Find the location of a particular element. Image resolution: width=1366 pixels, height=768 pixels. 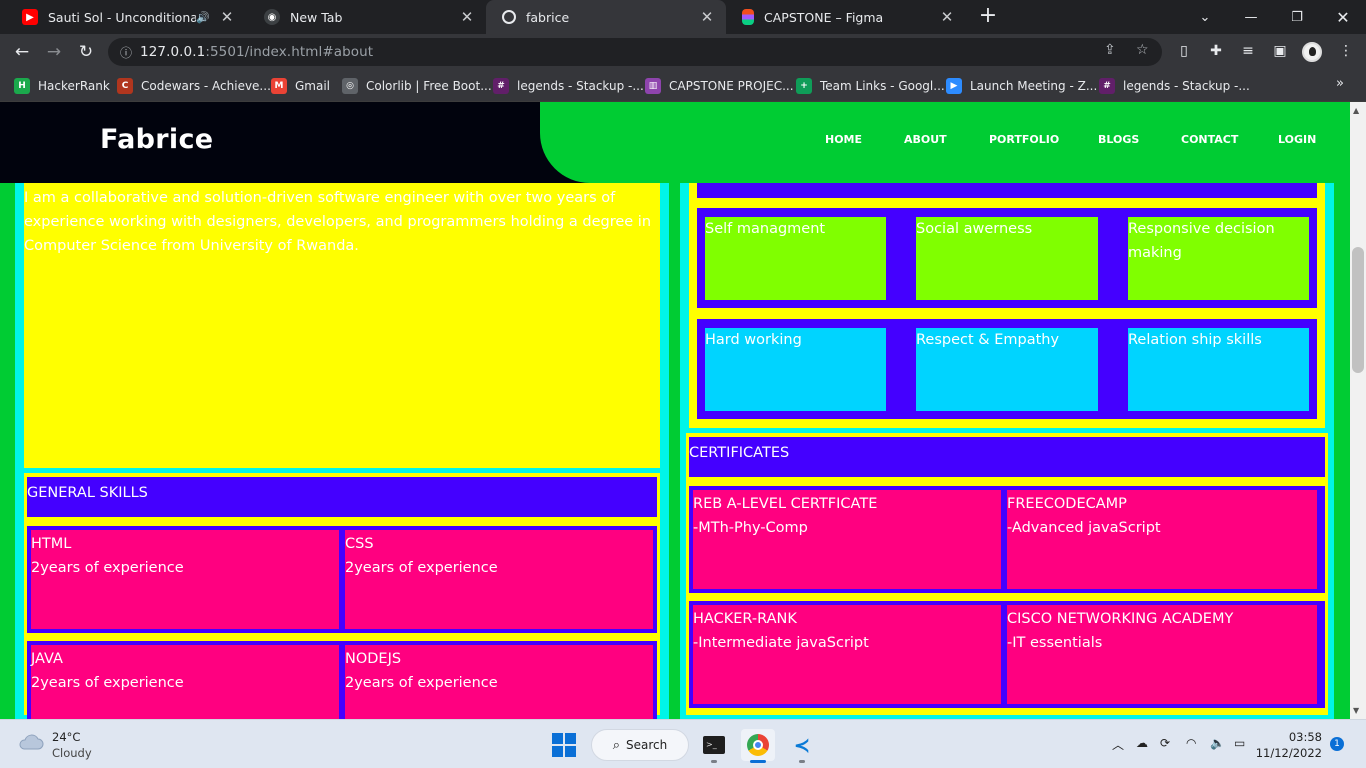

system-clock: 03:58 11/12/2022 is located at coordinates (1289, 745).